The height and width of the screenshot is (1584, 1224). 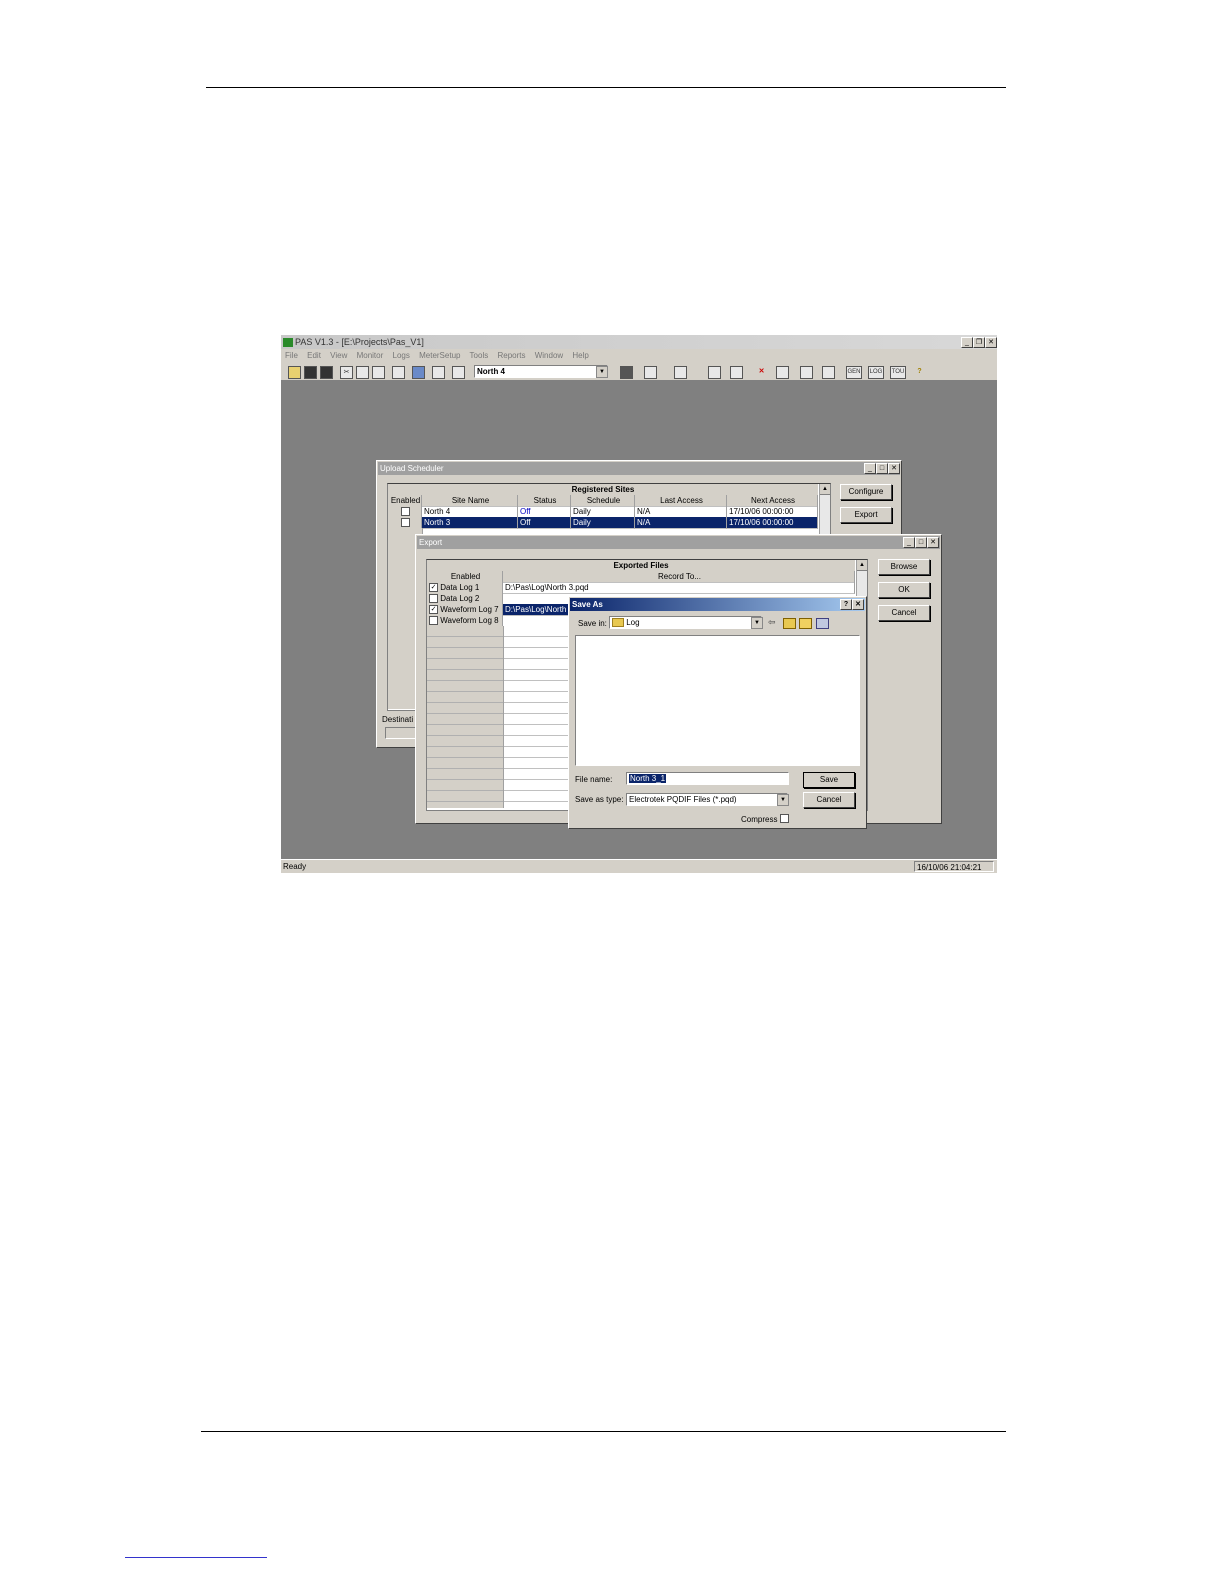 What do you see at coordinates (979, 342) in the screenshot?
I see `app-restore-button: ❐` at bounding box center [979, 342].